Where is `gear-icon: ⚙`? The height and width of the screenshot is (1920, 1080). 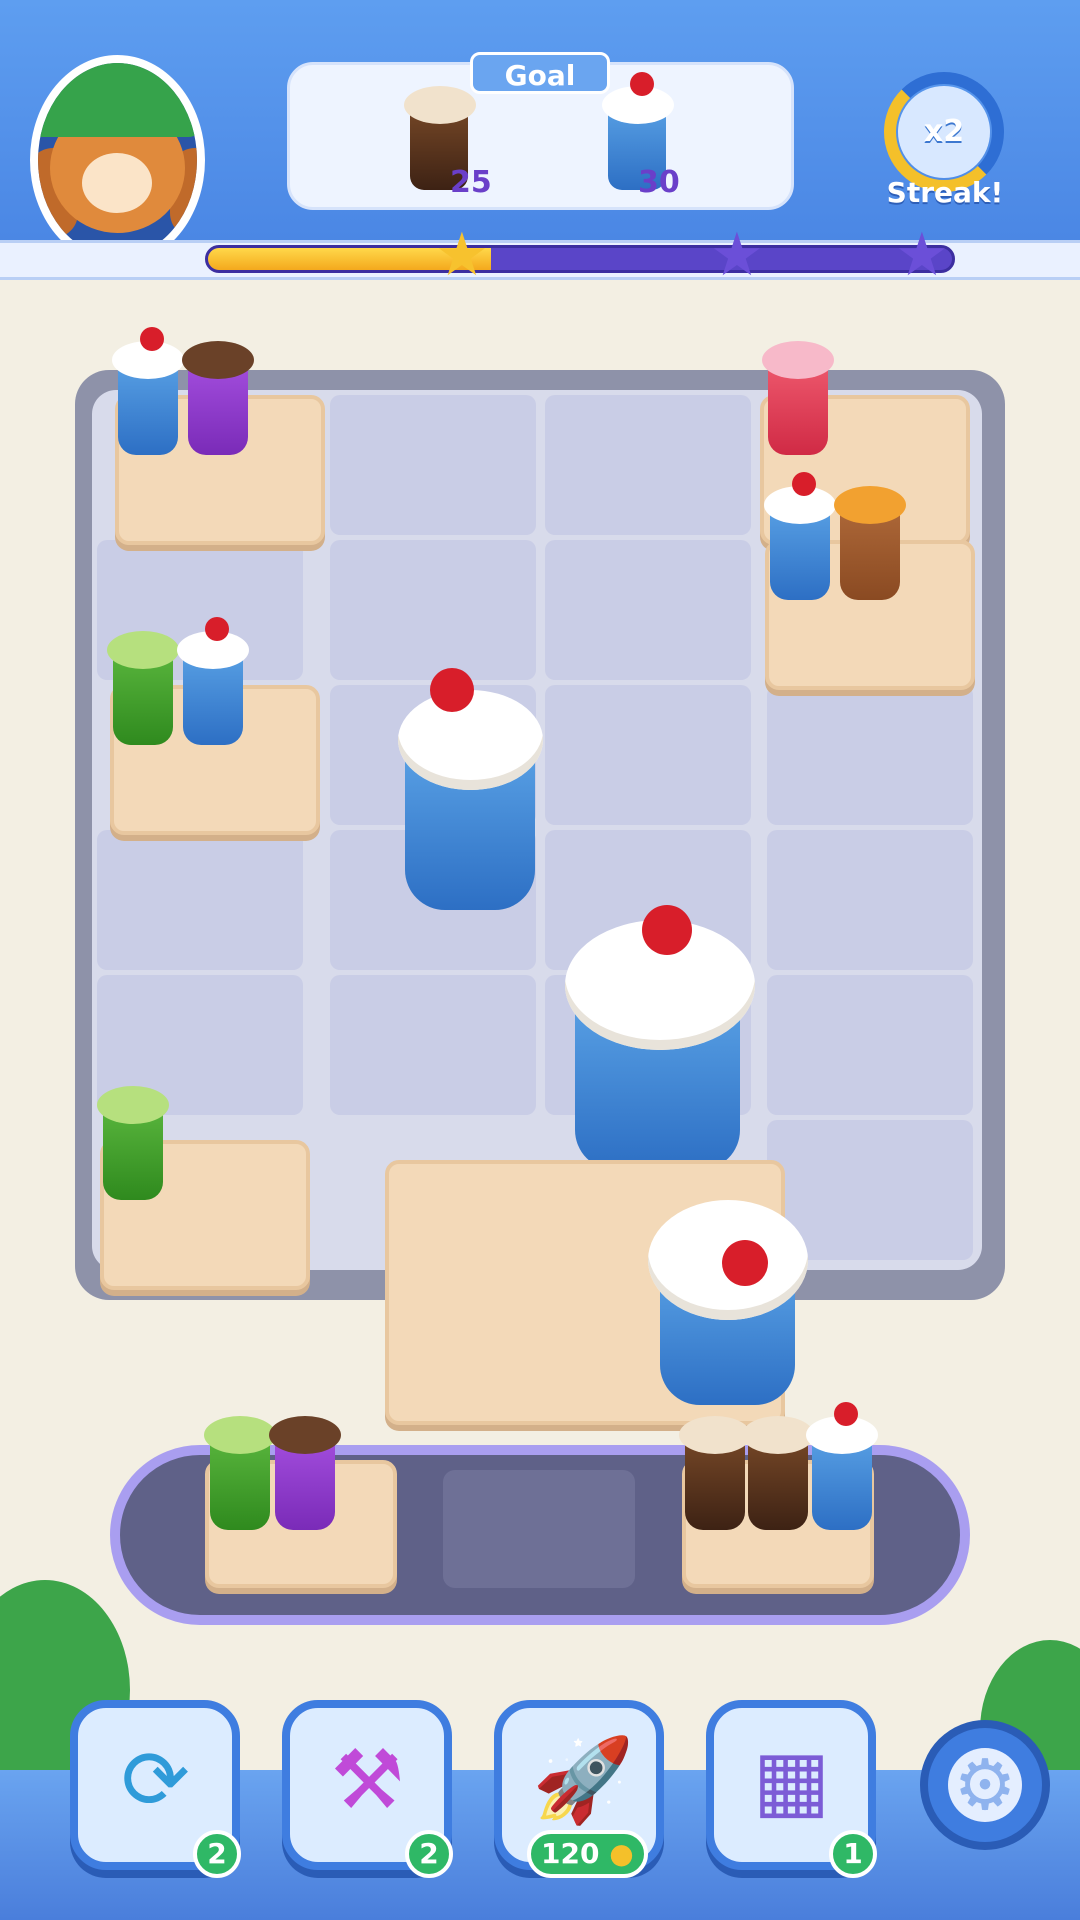
gear-icon: ⚙ is located at coordinates (985, 1785).